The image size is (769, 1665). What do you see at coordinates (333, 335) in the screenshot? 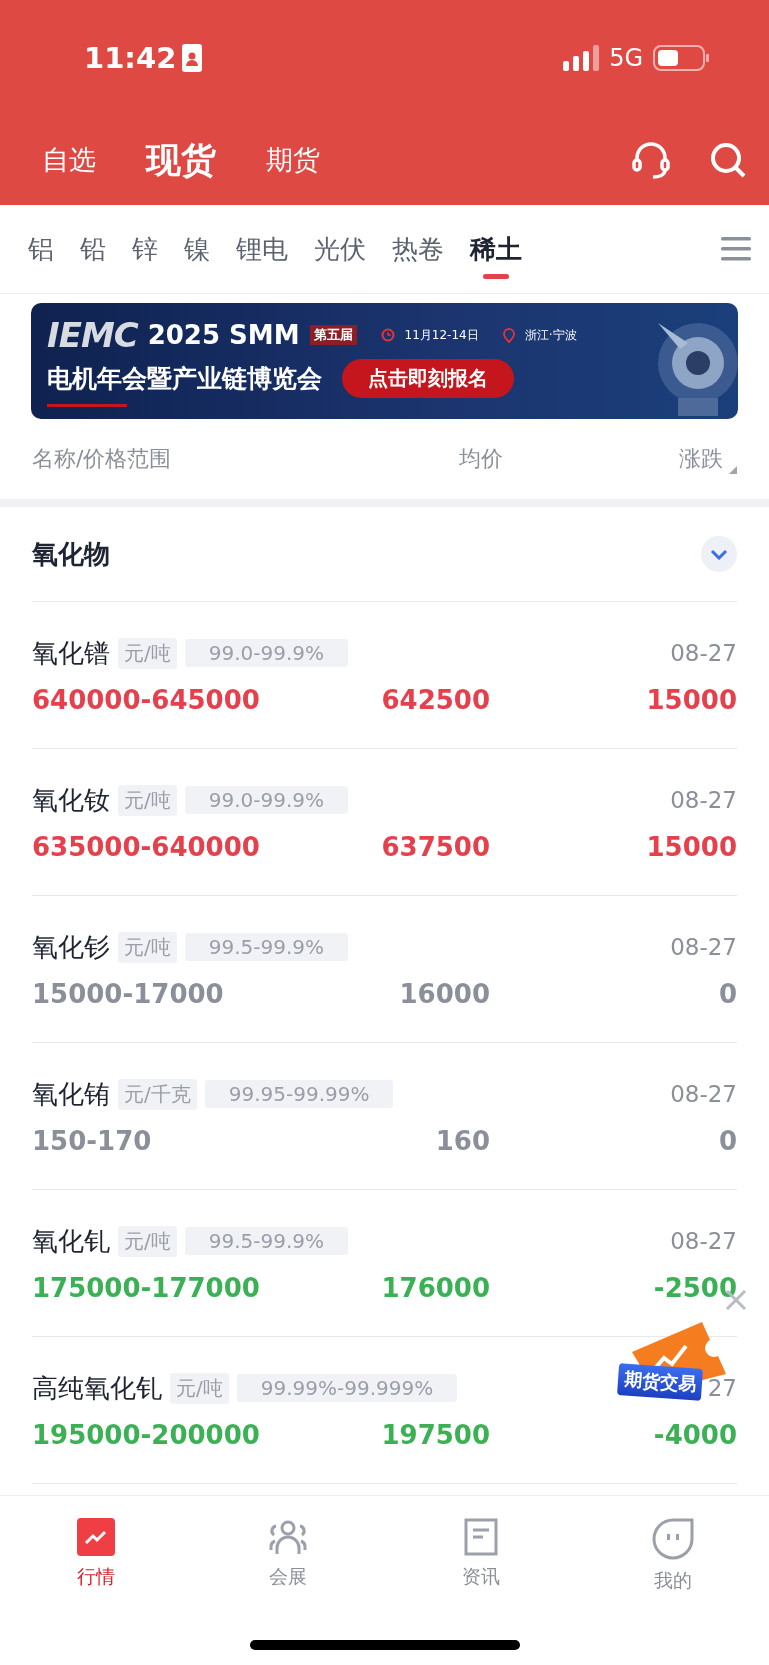
I see `banner-edition: 第五届` at bounding box center [333, 335].